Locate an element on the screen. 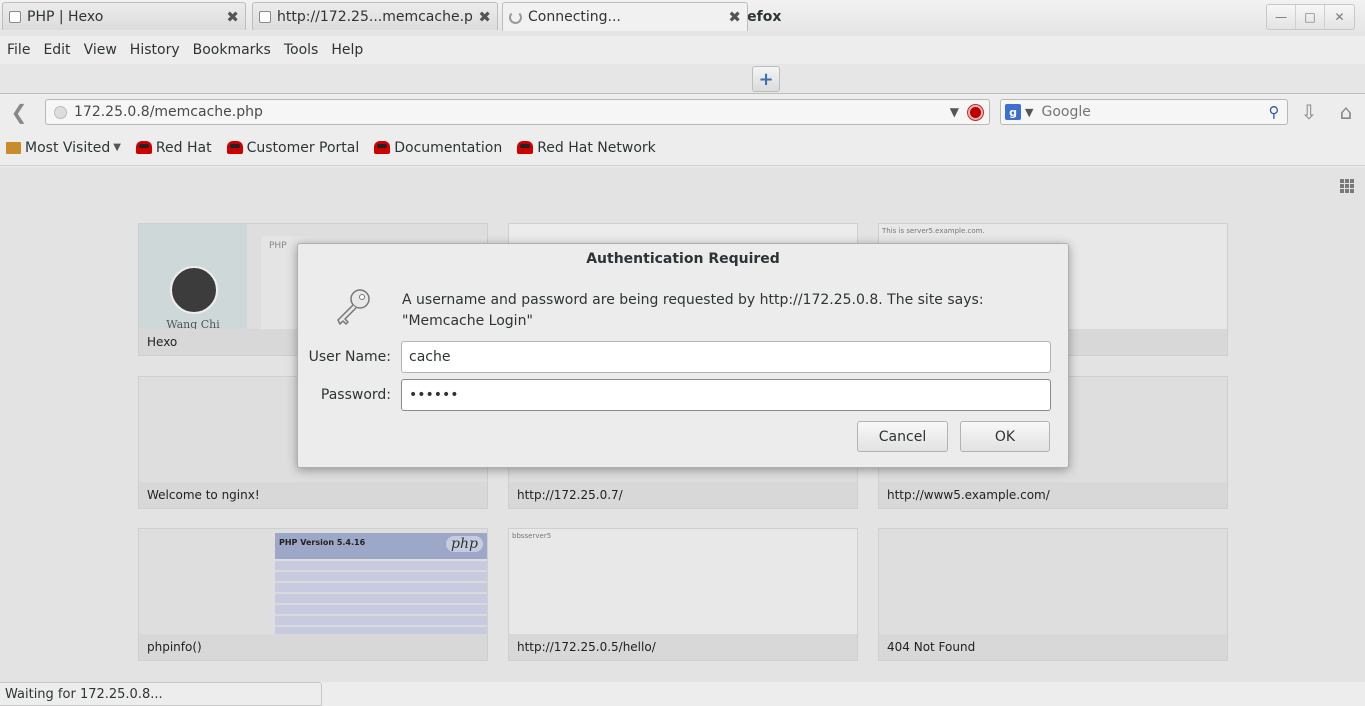 The image size is (1365, 706). new-tab-button: + is located at coordinates (766, 79).